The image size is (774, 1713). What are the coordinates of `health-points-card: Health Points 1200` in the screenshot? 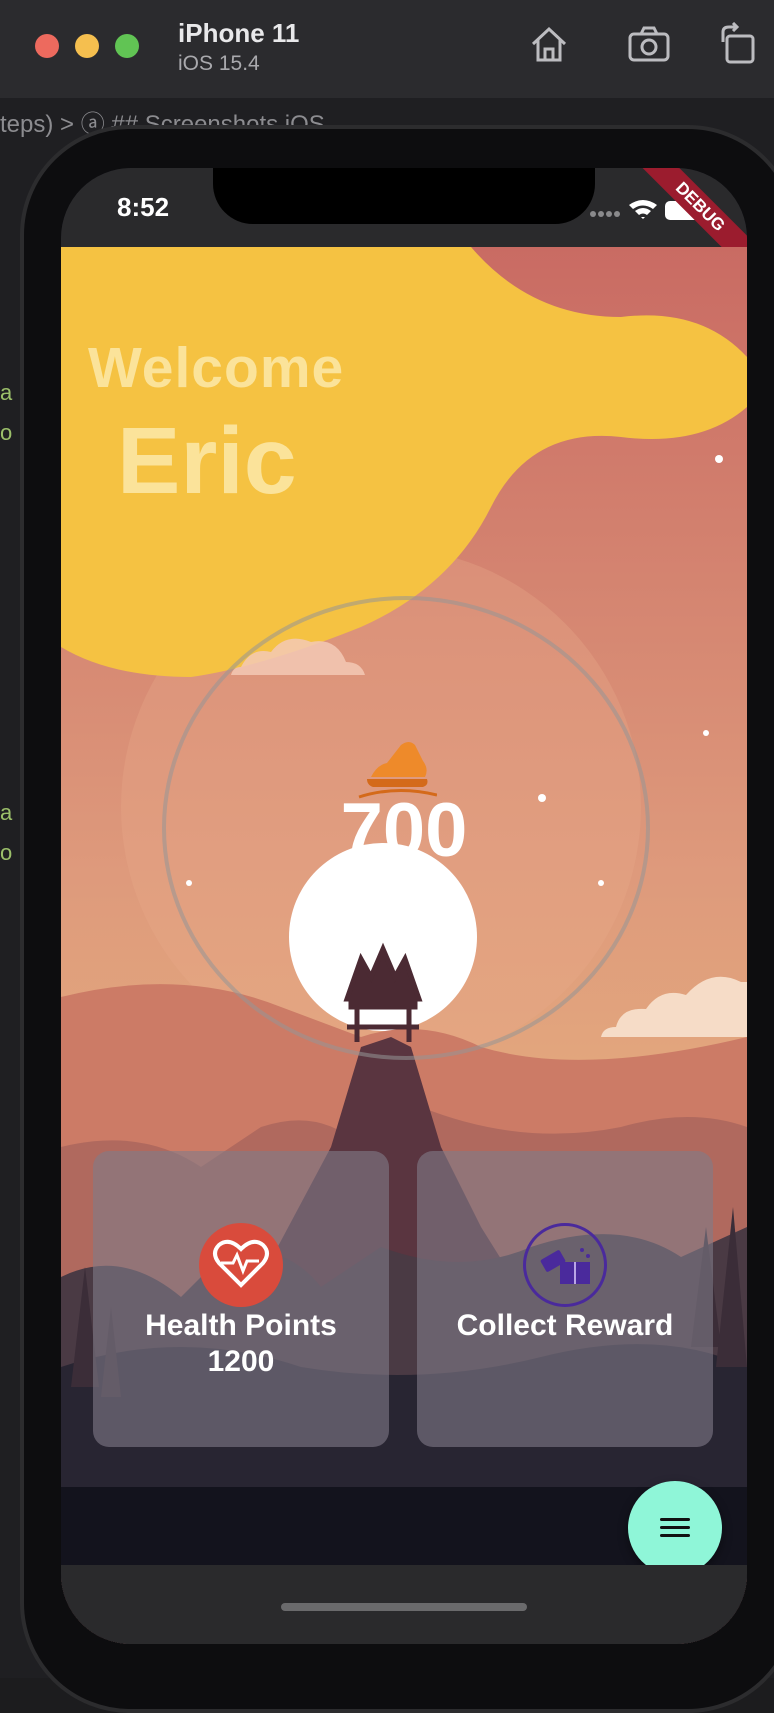 It's located at (241, 1299).